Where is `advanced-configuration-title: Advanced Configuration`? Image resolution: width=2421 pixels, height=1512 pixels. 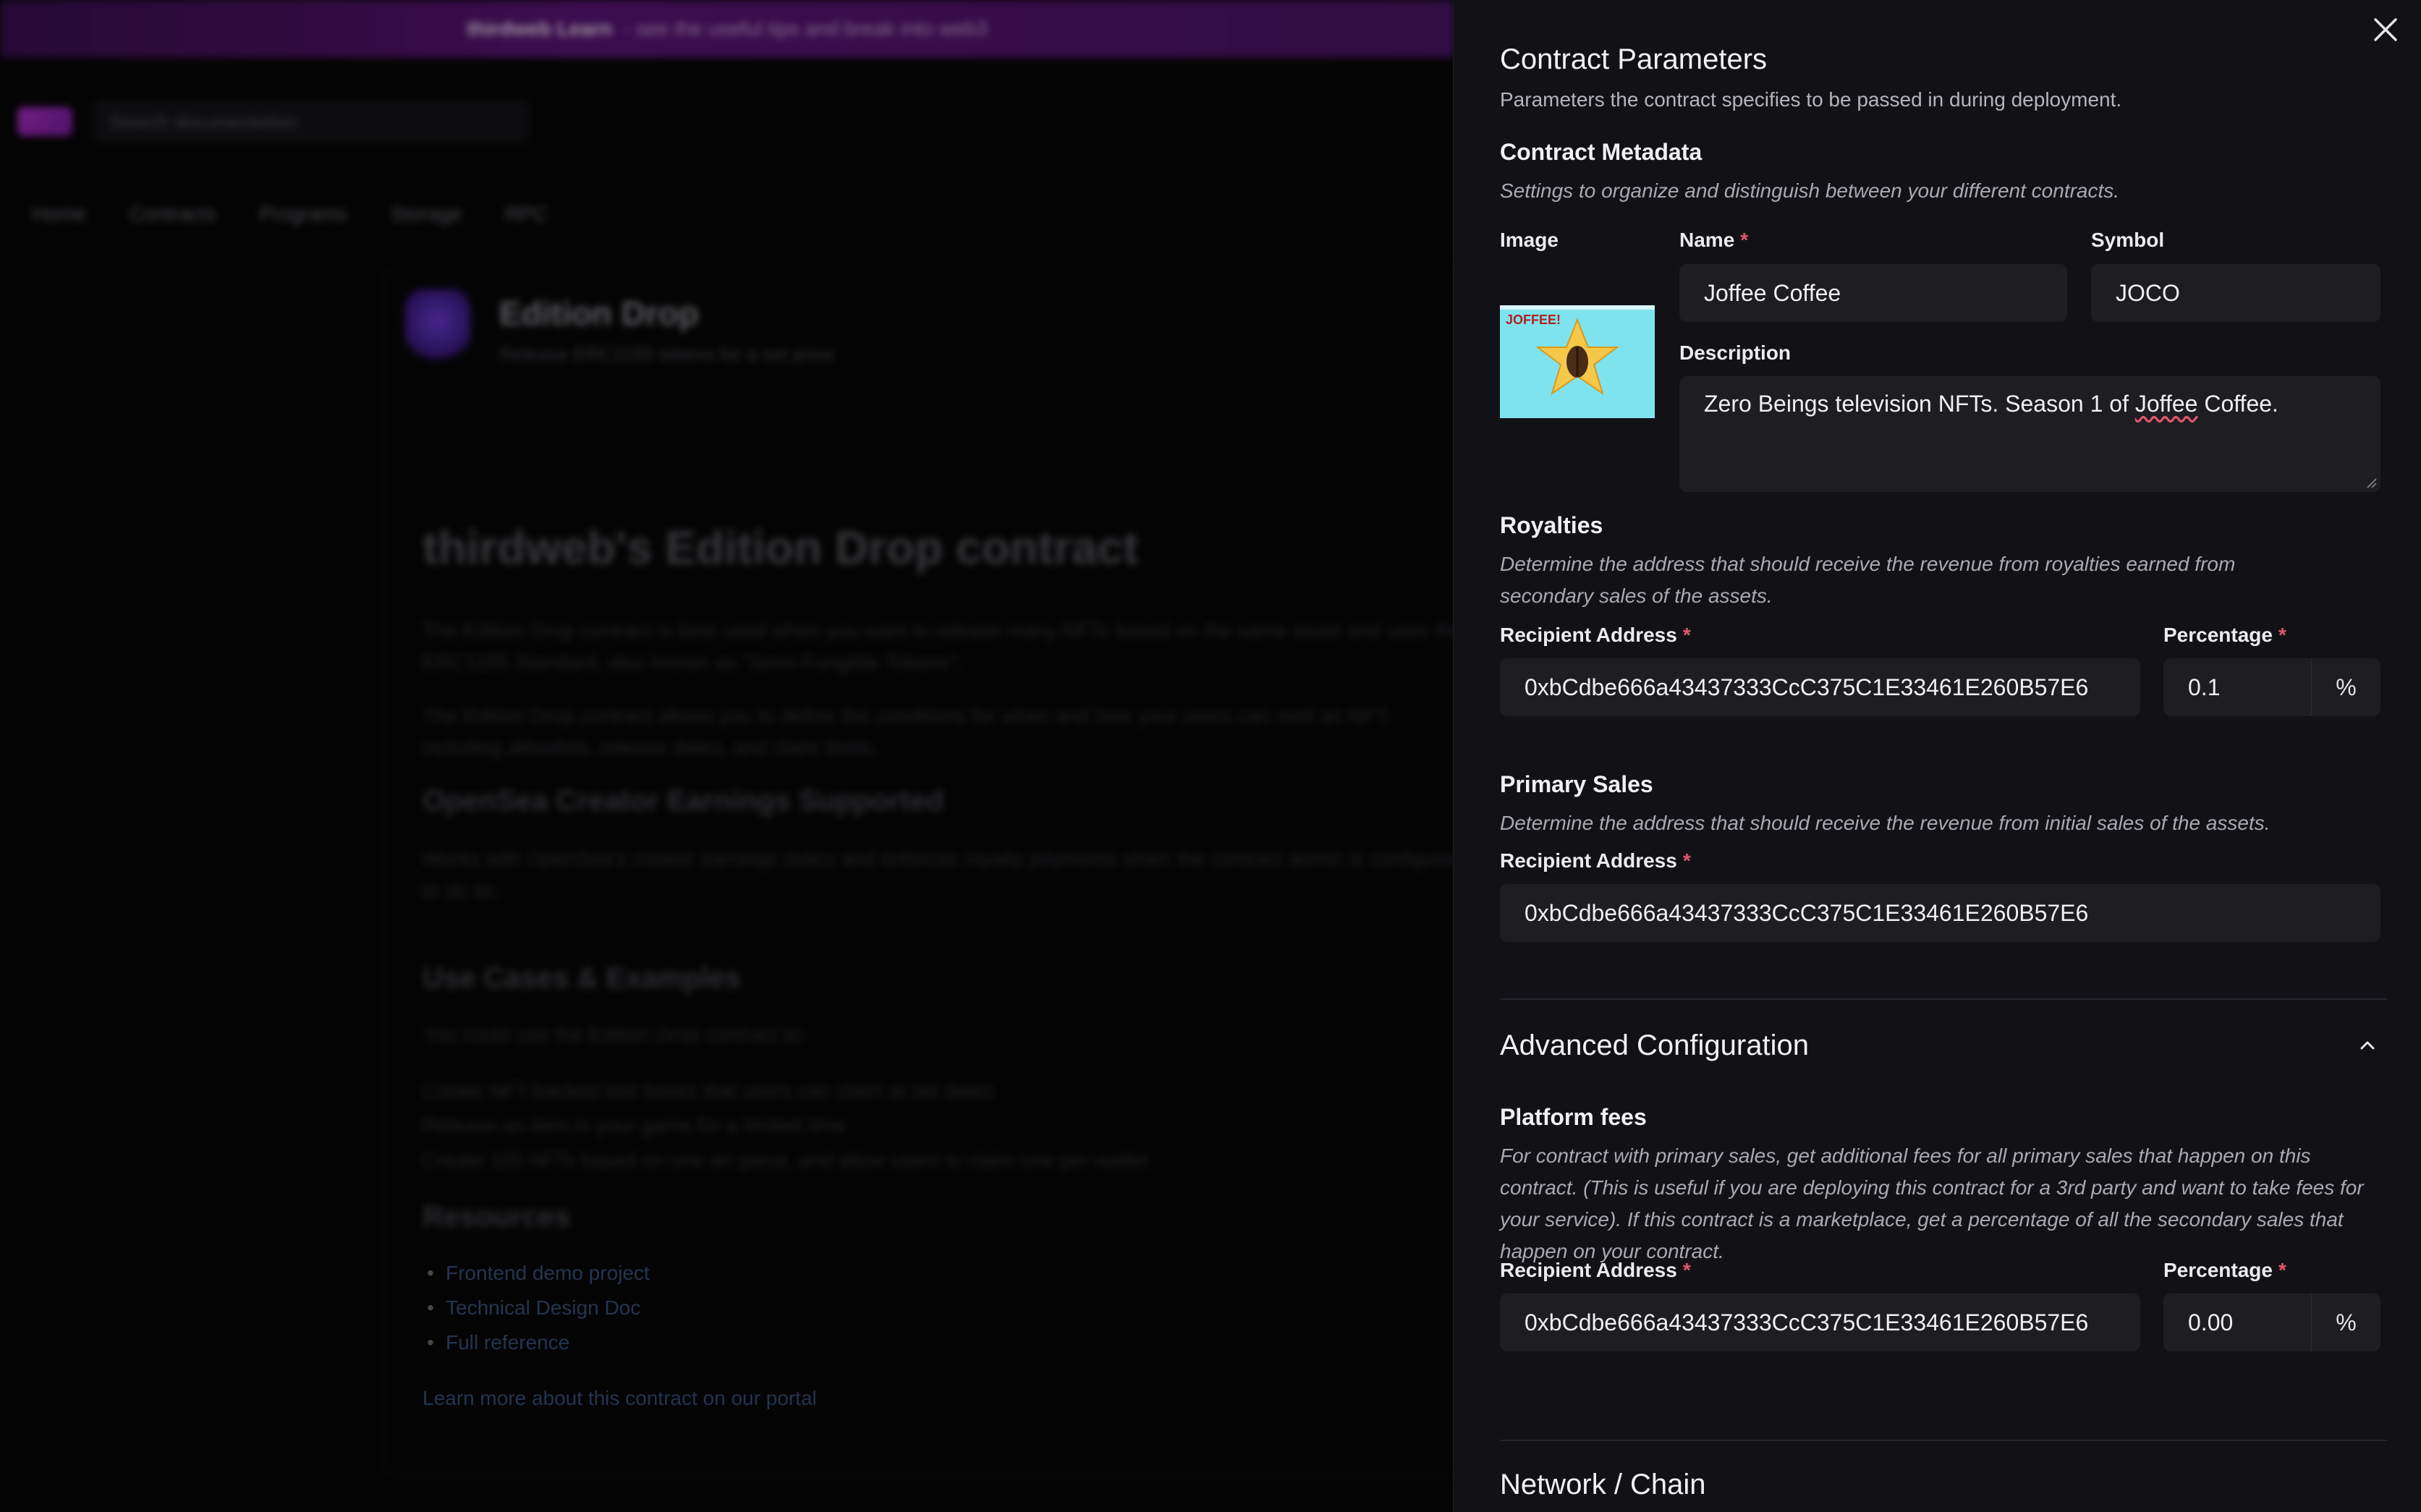 advanced-configuration-title: Advanced Configuration is located at coordinates (1654, 1045).